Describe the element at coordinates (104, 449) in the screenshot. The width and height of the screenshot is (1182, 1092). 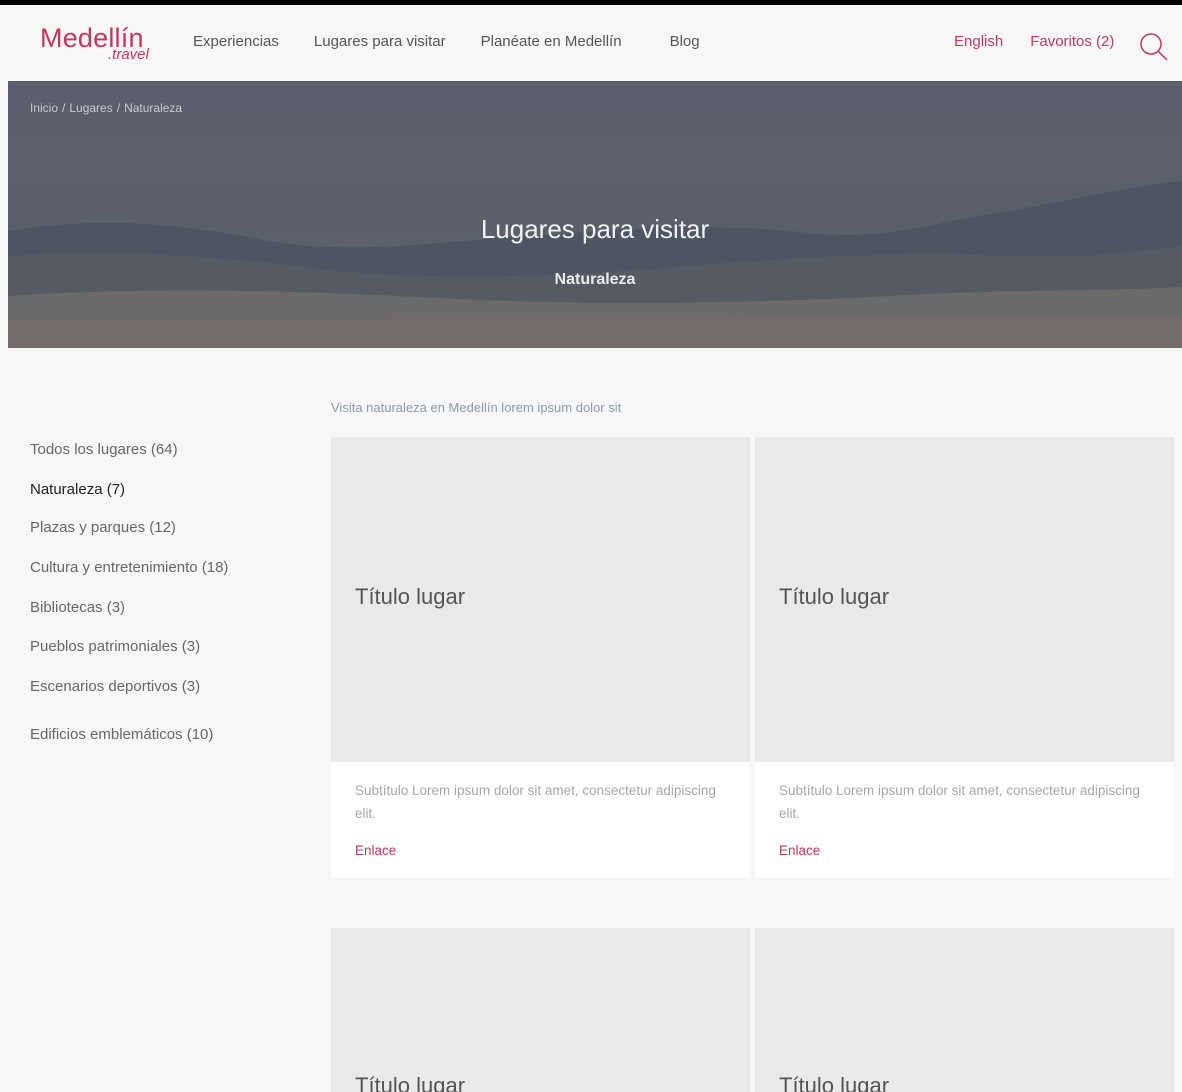
I see `sidebar-item-todos: Todos los lugares (64)` at that location.